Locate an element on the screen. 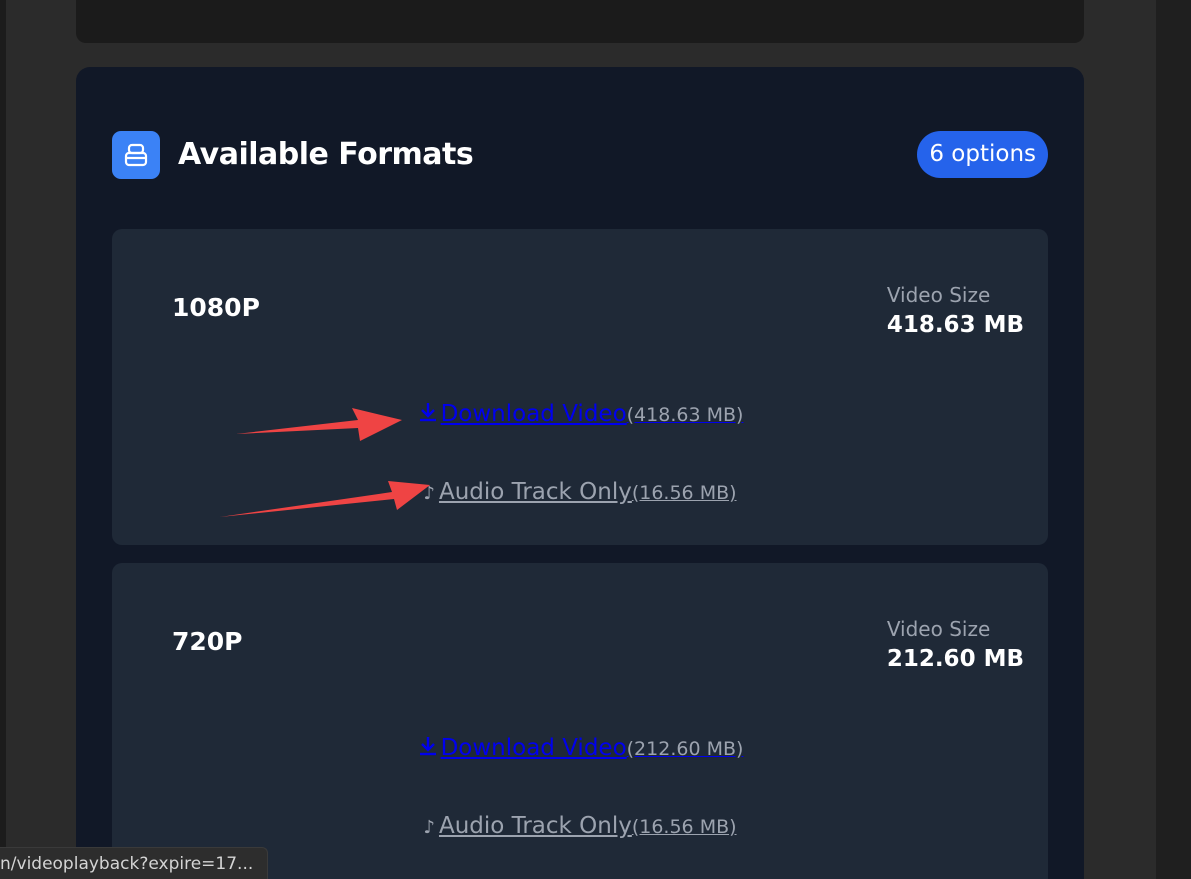 This screenshot has height=879, width=1191. video-size-value: 418.63 MB is located at coordinates (955, 325).